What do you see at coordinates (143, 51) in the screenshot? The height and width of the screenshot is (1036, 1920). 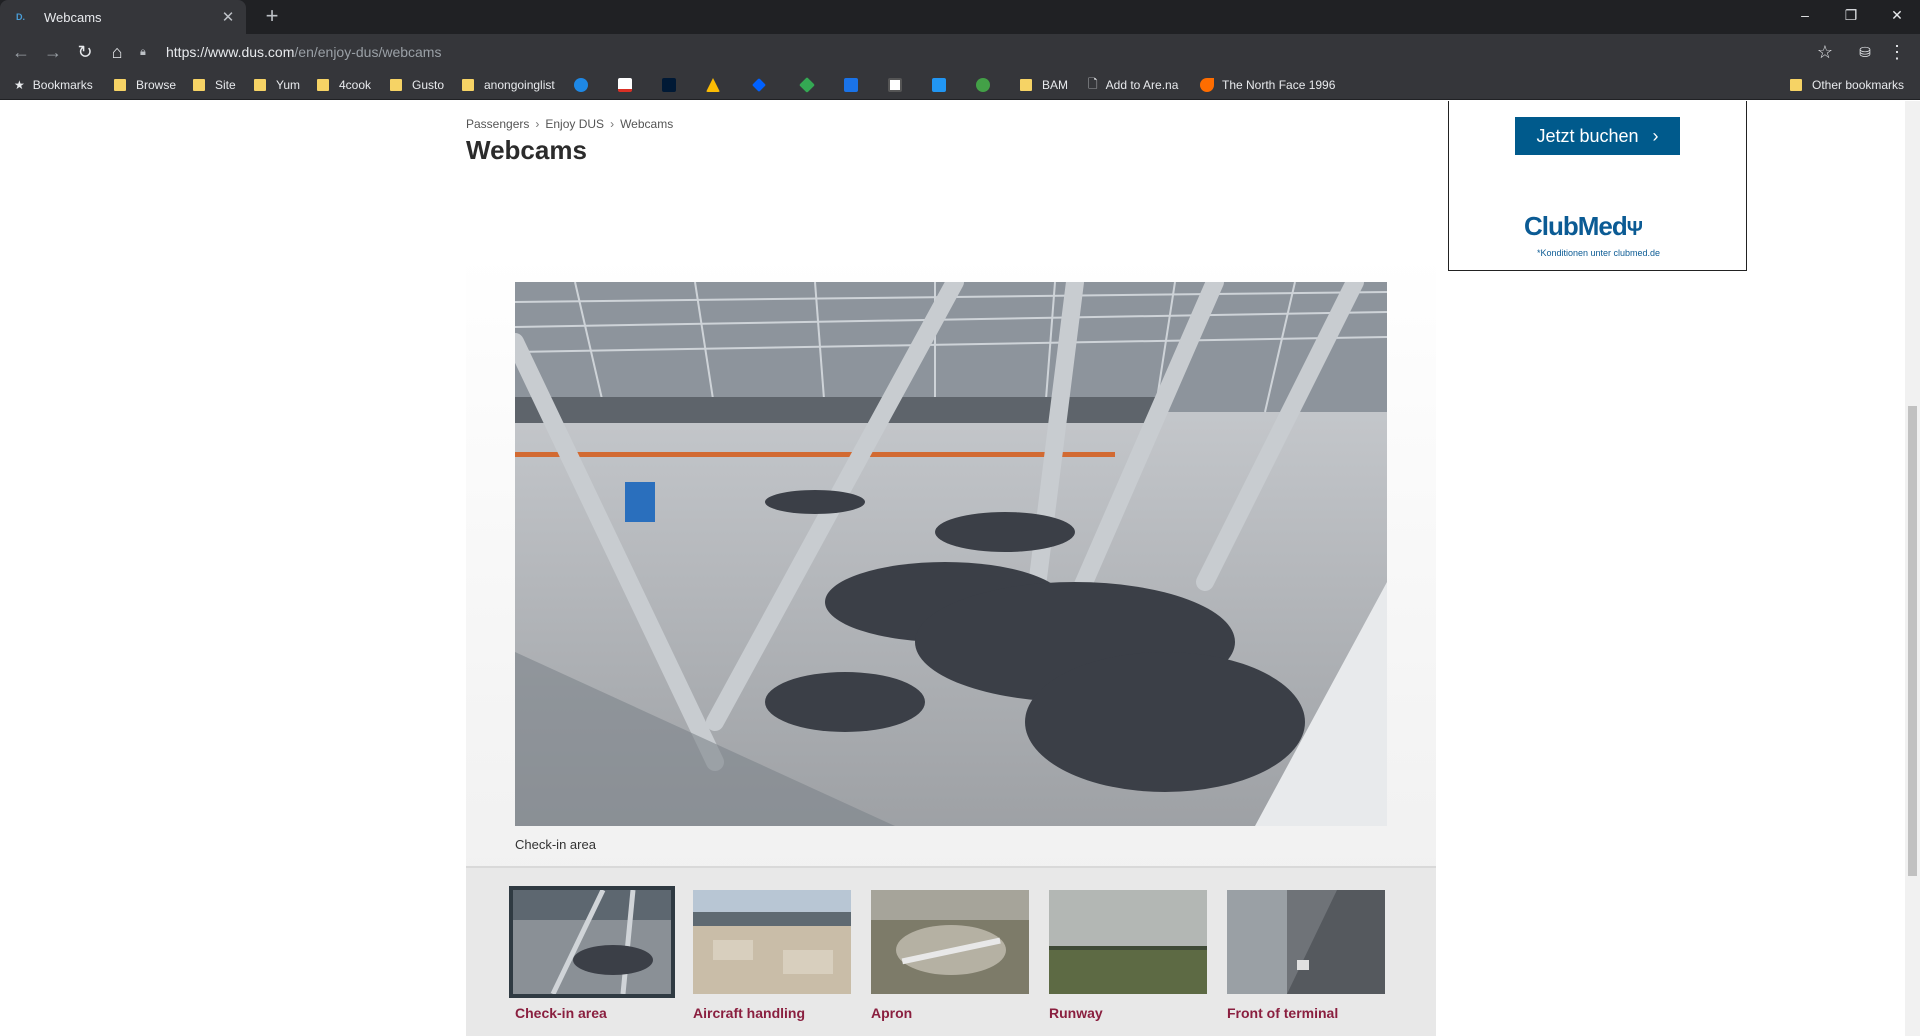 I see `lock-icon: 🔒︎` at bounding box center [143, 51].